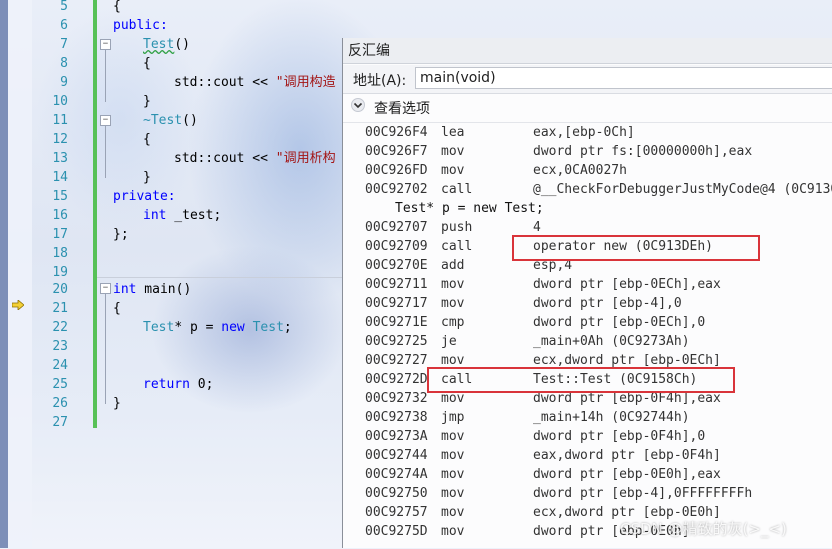 Image resolution: width=832 pixels, height=549 pixels. Describe the element at coordinates (402, 109) in the screenshot. I see `view-options-label: 查看选项` at that location.